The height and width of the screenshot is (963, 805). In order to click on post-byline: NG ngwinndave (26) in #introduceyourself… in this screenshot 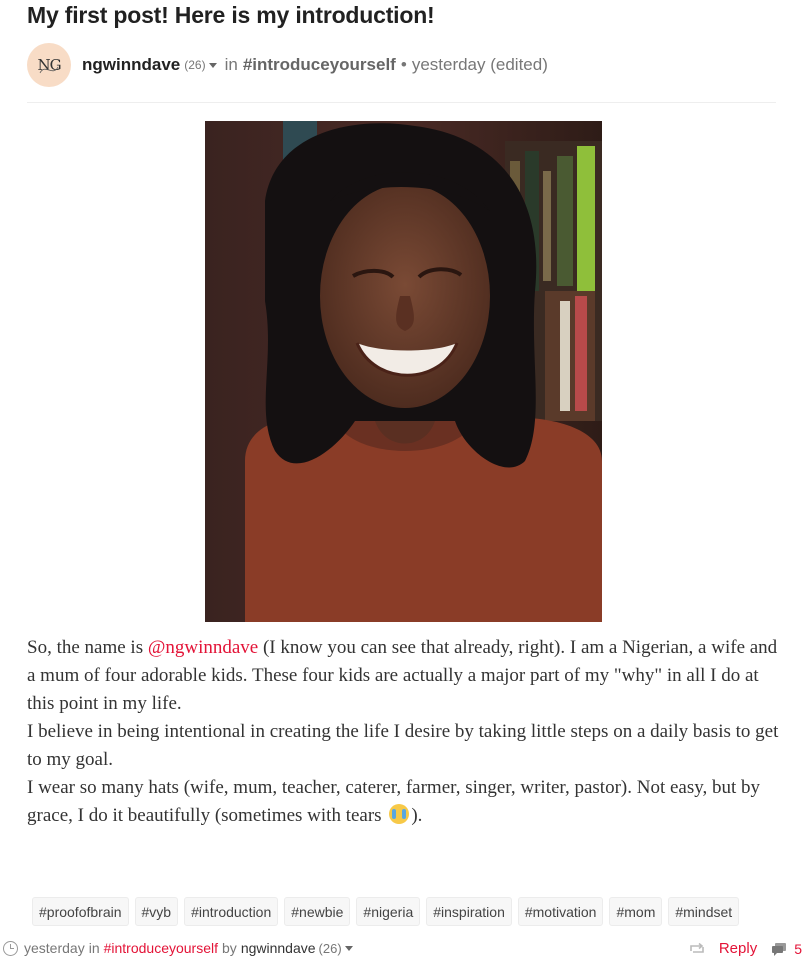, I will do `click(287, 65)`.